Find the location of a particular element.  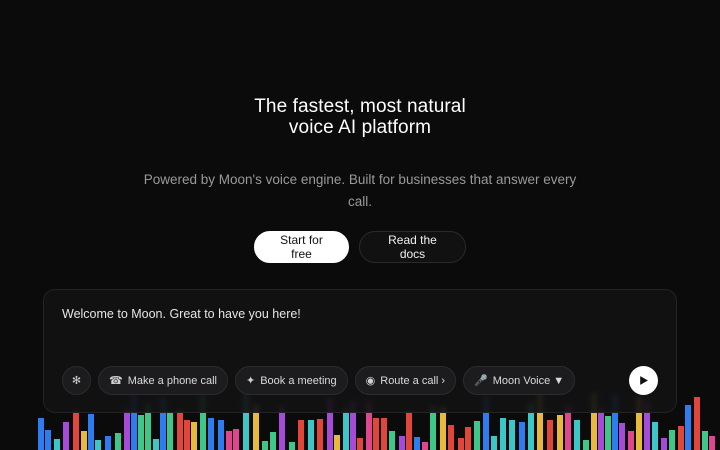

cta-group: Start for free Read the docs is located at coordinates (360, 247).